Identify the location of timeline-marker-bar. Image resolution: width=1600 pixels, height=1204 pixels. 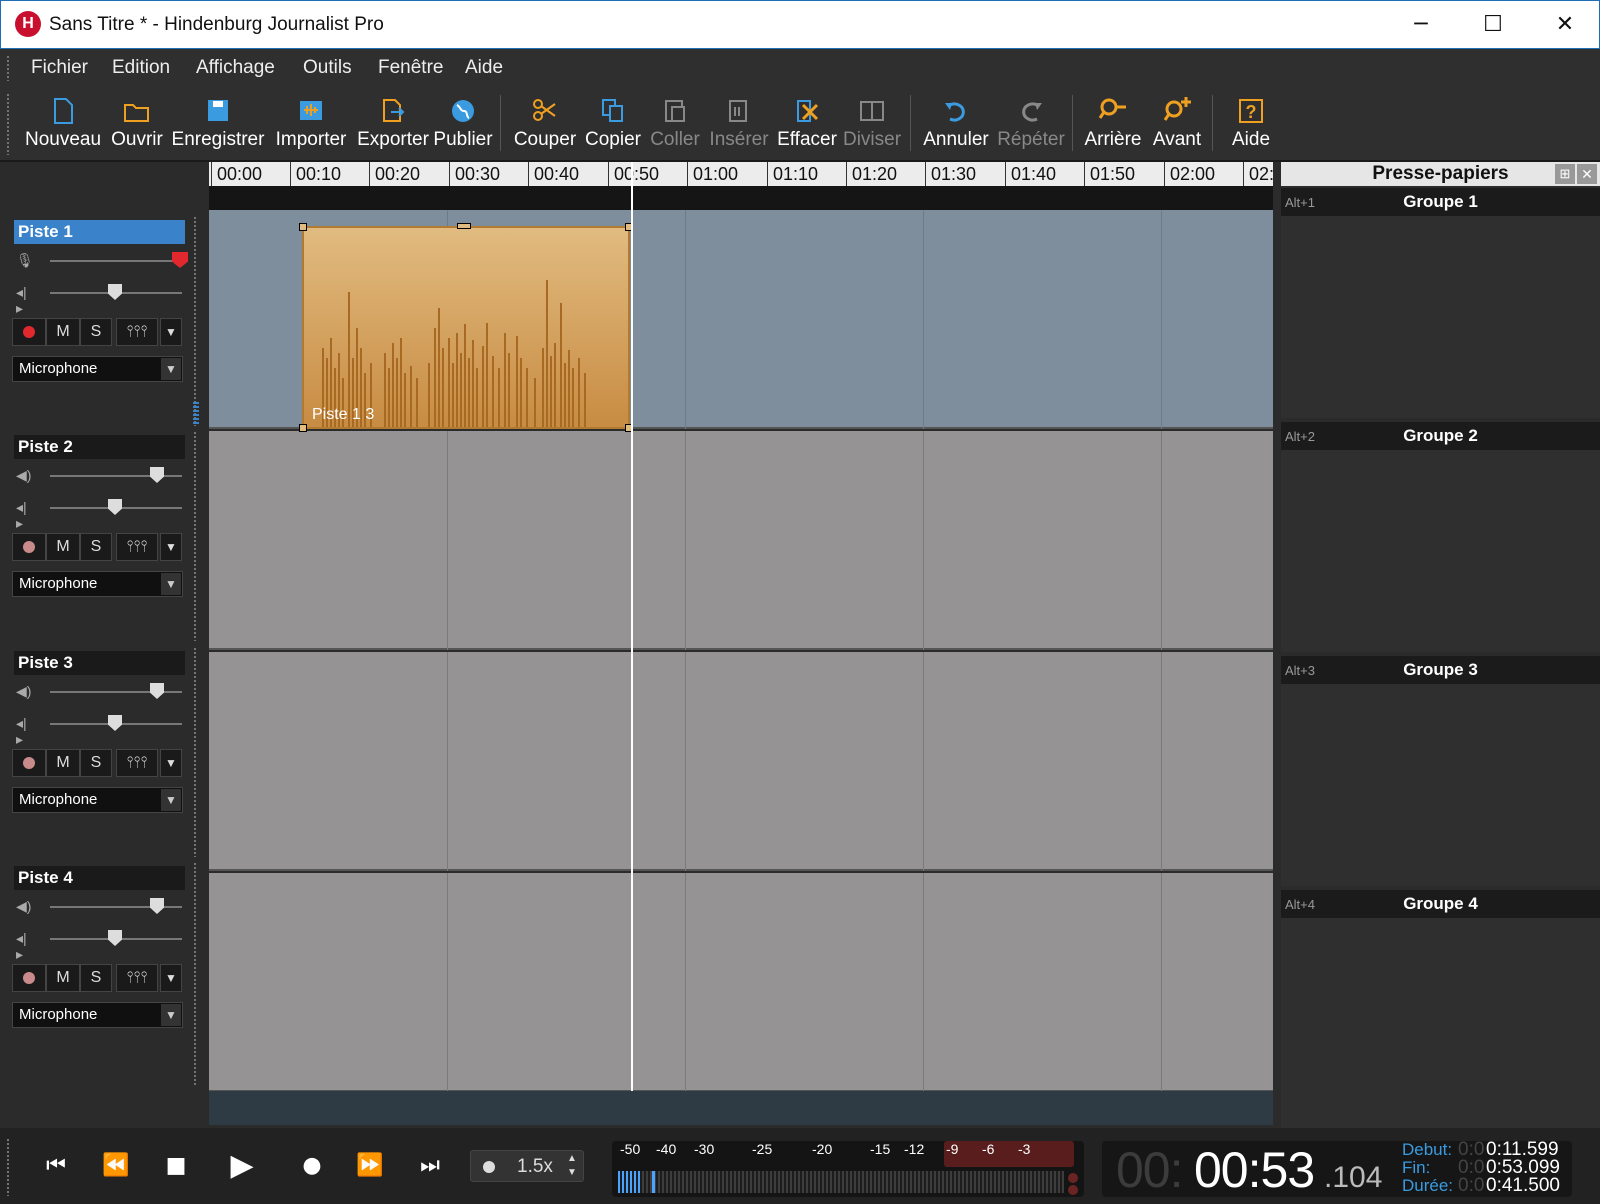
(741, 198).